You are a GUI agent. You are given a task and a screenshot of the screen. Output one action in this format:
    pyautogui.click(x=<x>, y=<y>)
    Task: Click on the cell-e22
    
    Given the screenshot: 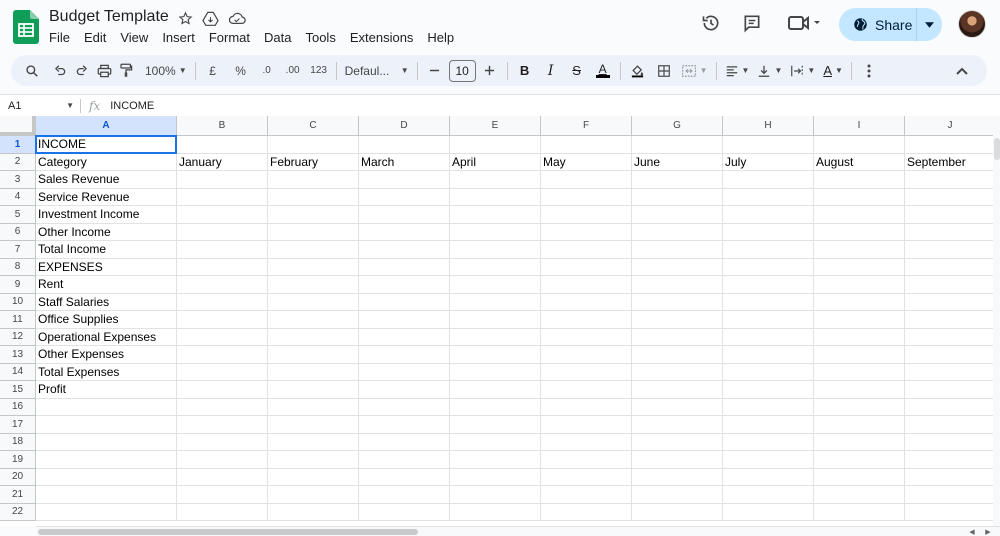 What is the action you would take?
    pyautogui.click(x=495, y=512)
    